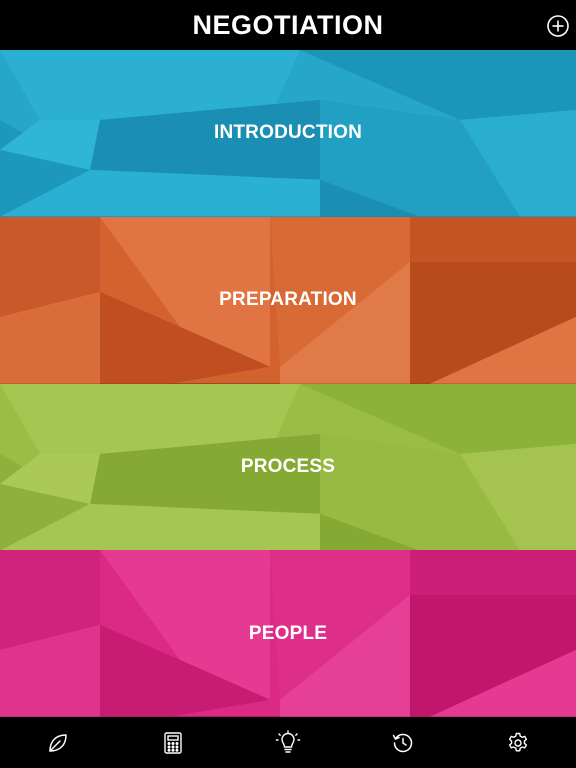 This screenshot has width=576, height=768. I want to click on section-label-people: PEOPLE, so click(288, 633).